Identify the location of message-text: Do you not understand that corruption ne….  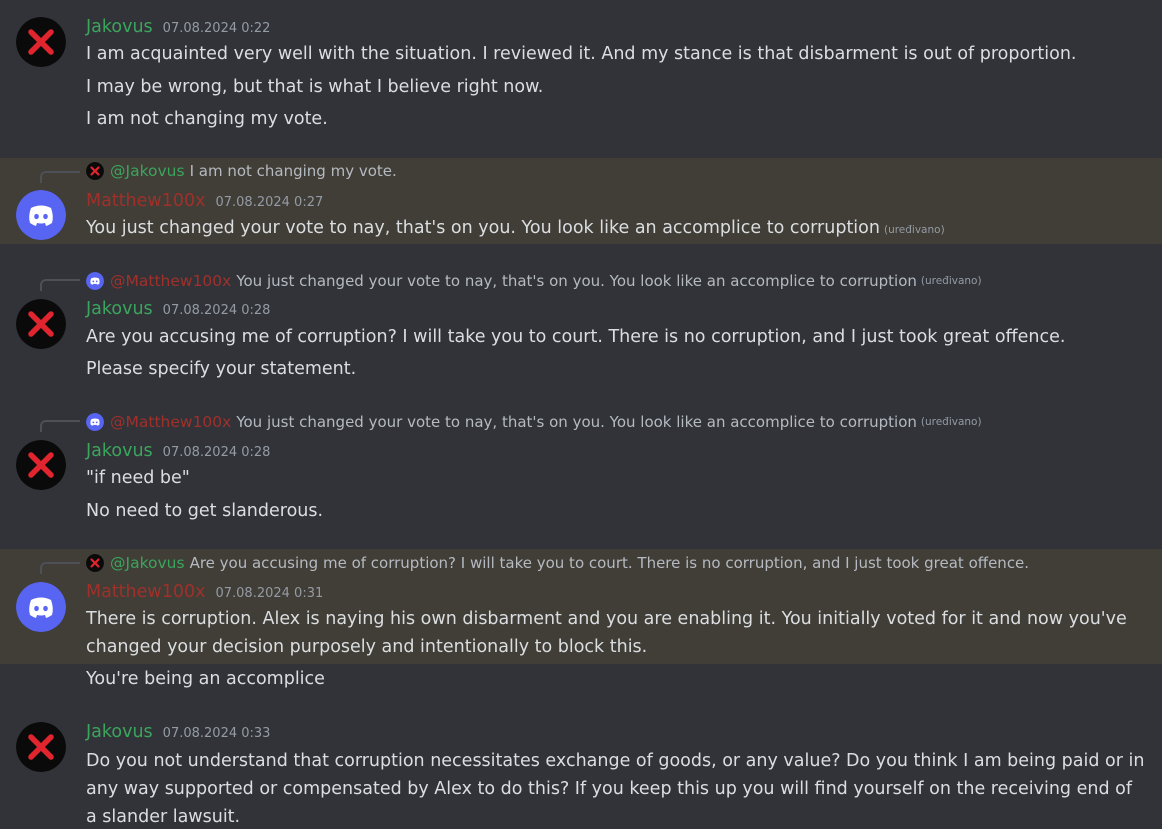
(615, 789).